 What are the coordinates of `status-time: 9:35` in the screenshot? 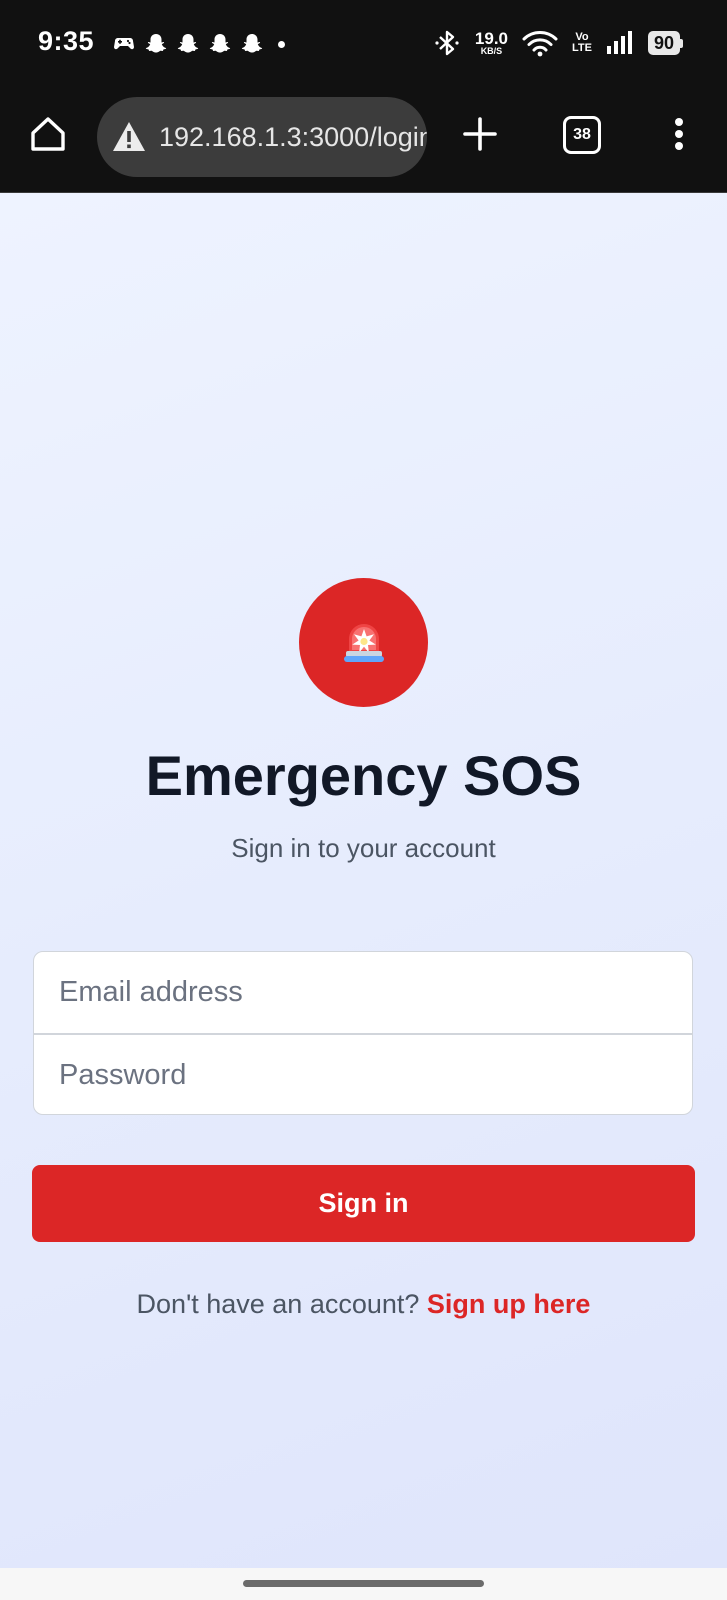 It's located at (66, 41).